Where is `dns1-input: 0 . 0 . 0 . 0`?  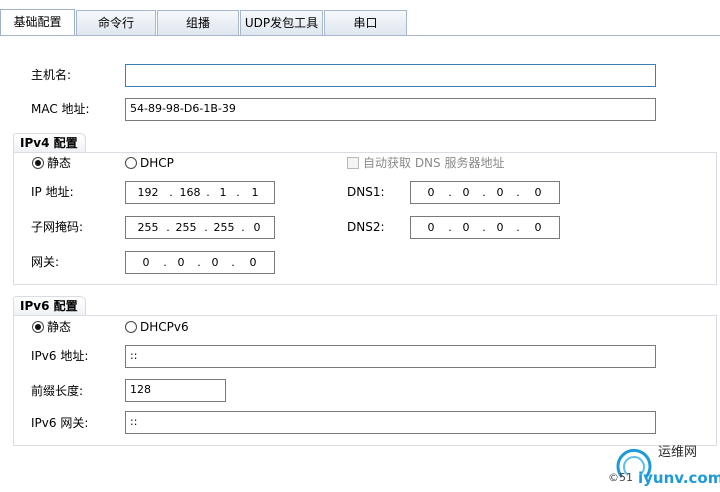 dns1-input: 0 . 0 . 0 . 0 is located at coordinates (485, 192).